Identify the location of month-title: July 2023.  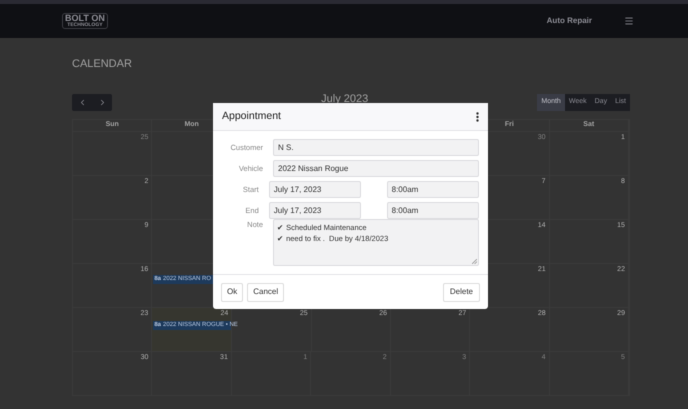
(344, 99).